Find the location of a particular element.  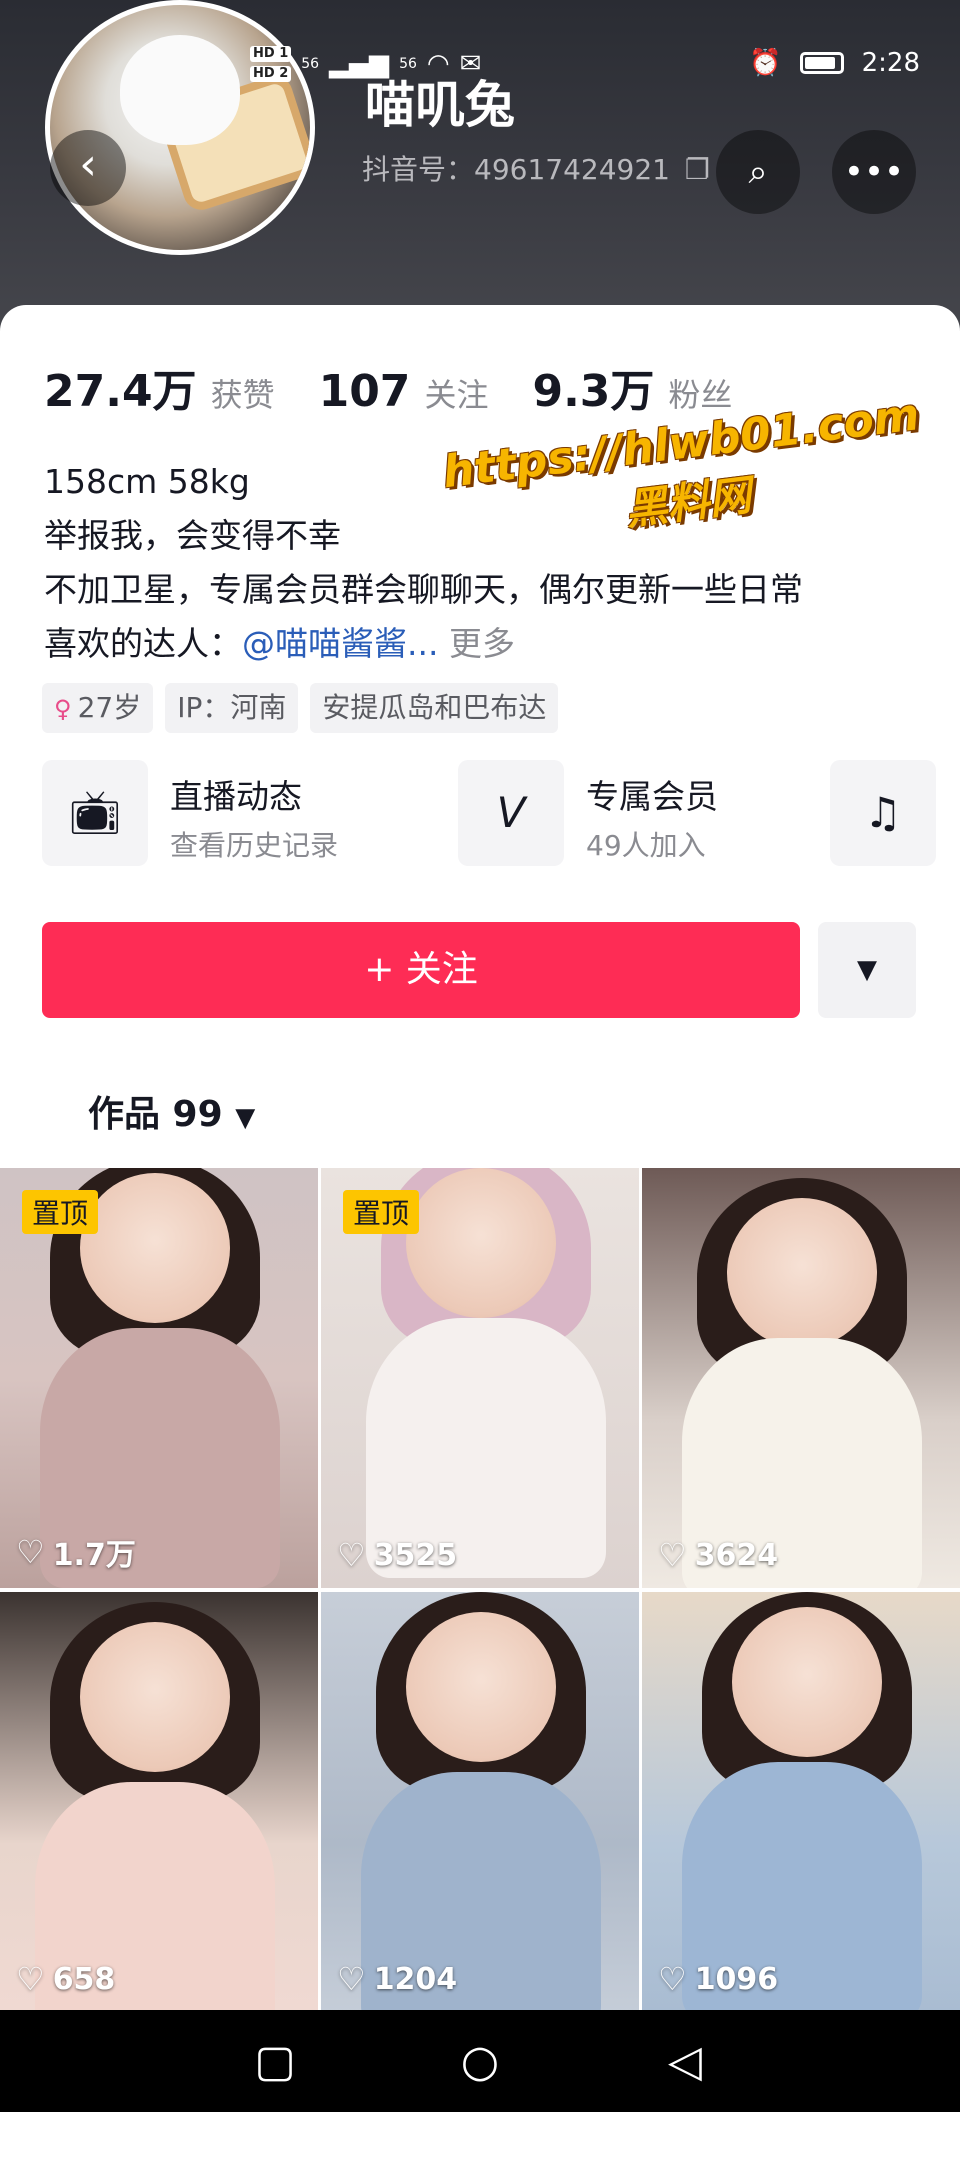

age-text: 27岁 is located at coordinates (109, 707).